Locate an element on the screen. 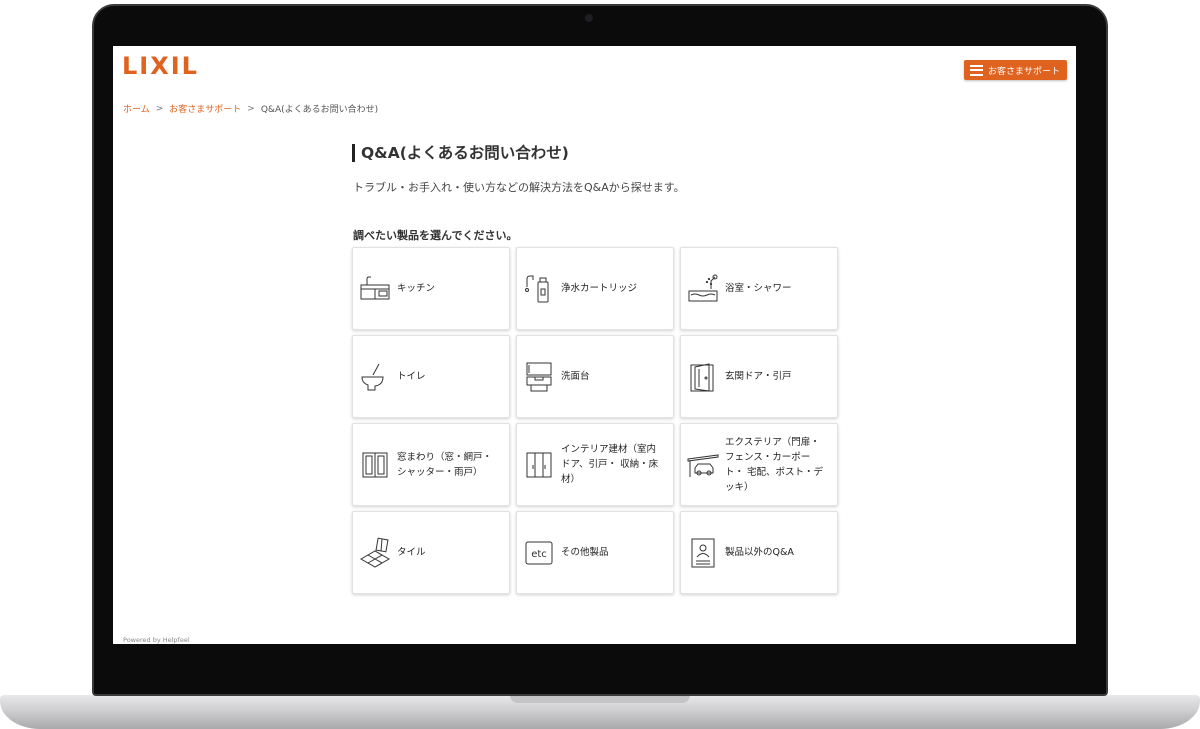  section-heading: 調べたい製品を選んでください。 is located at coordinates (435, 235).